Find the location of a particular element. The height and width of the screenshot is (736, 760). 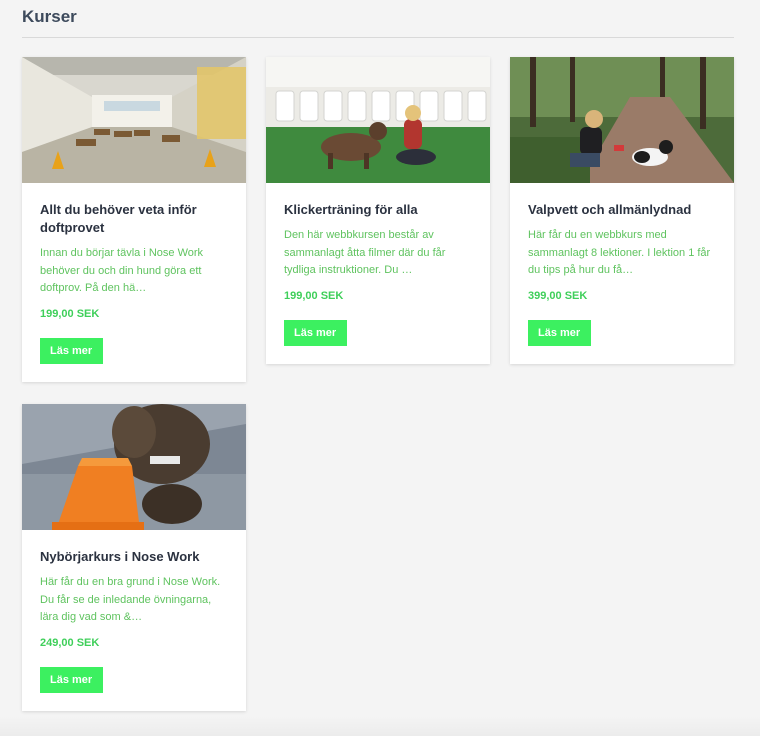

page-footer-shade is located at coordinates (380, 726).